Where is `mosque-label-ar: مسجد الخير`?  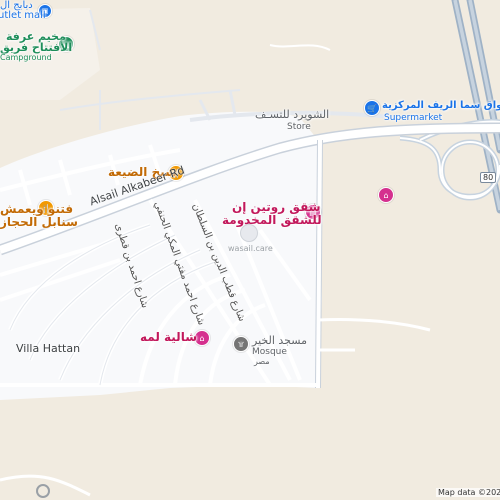 mosque-label-ar: مسجد الخير is located at coordinates (279, 340).